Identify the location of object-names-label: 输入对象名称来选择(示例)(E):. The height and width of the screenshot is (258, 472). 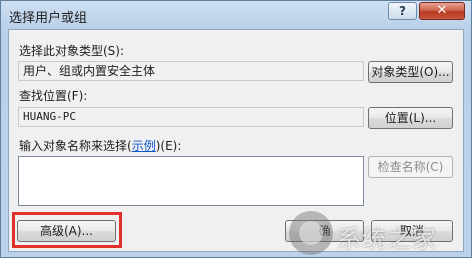
(100, 145).